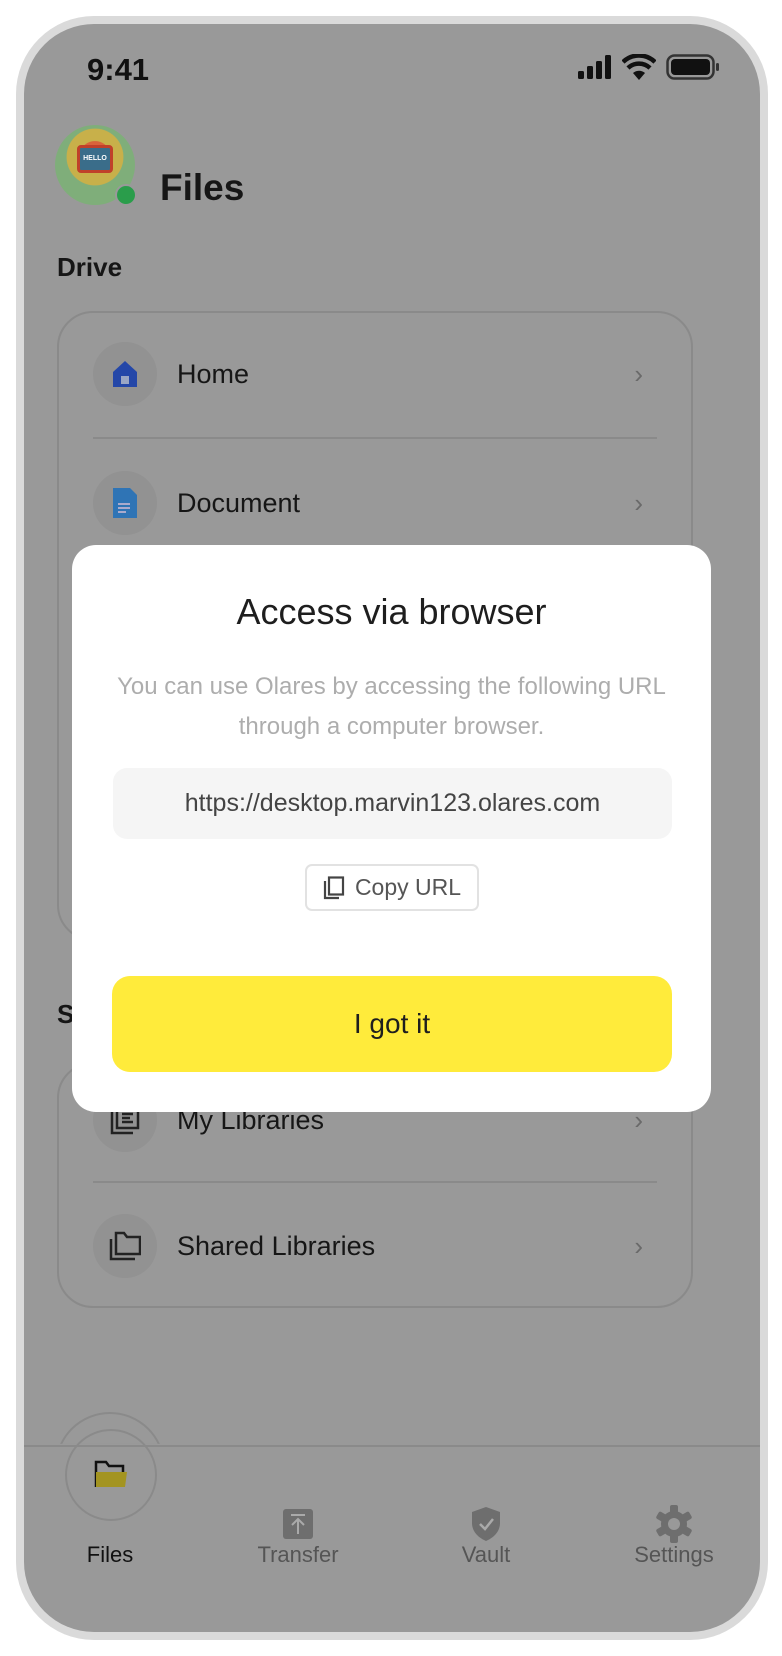 The image size is (782, 1656). I want to click on copy-icon, so click(334, 887).